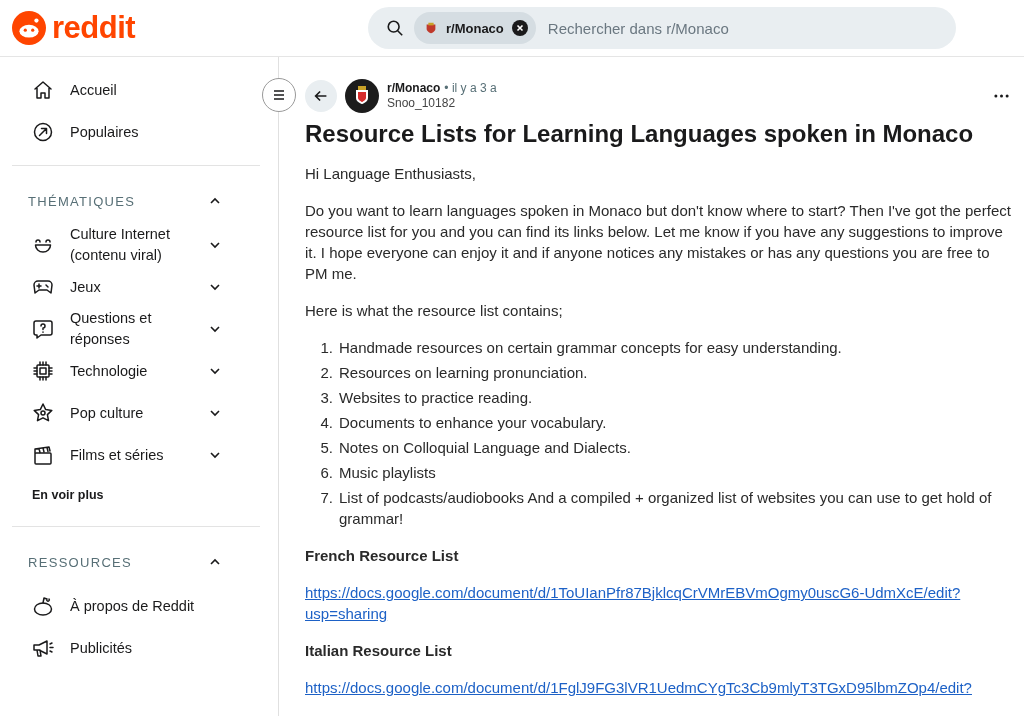 Image resolution: width=1024 pixels, height=716 pixels. What do you see at coordinates (436, 398) in the screenshot?
I see `list-item: Websites to practice reading.` at bounding box center [436, 398].